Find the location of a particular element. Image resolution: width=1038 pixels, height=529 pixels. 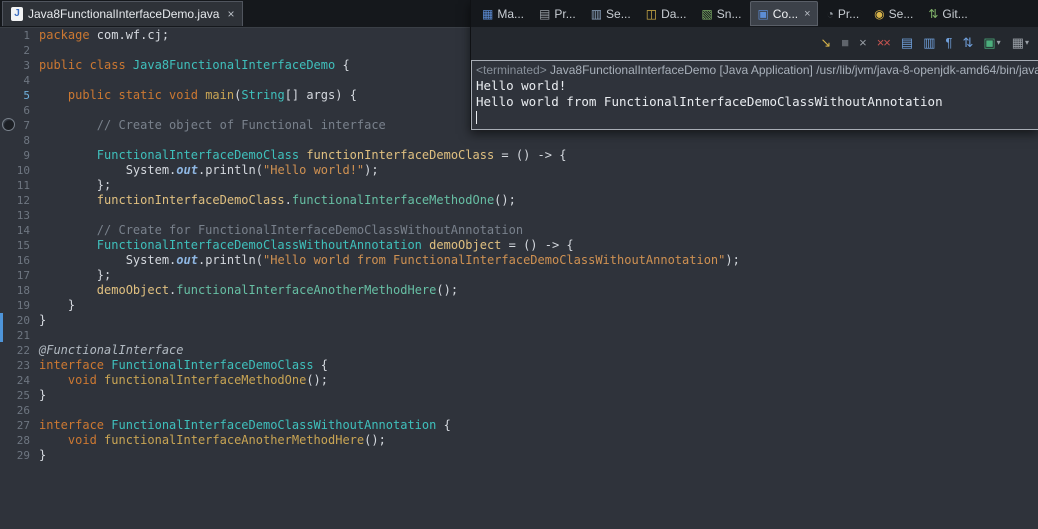

code-line: 21 is located at coordinates (519, 335).